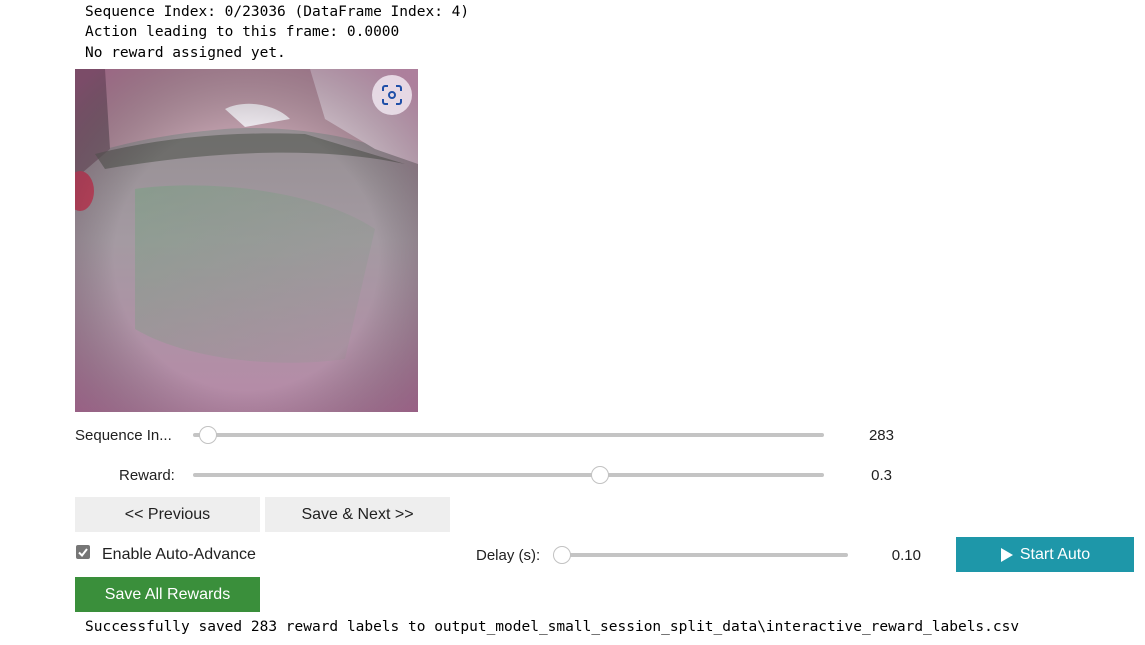 This screenshot has height=645, width=1145. Describe the element at coordinates (242, 32) in the screenshot. I see `action-text: Action leading to this frame: 0.0000` at that location.